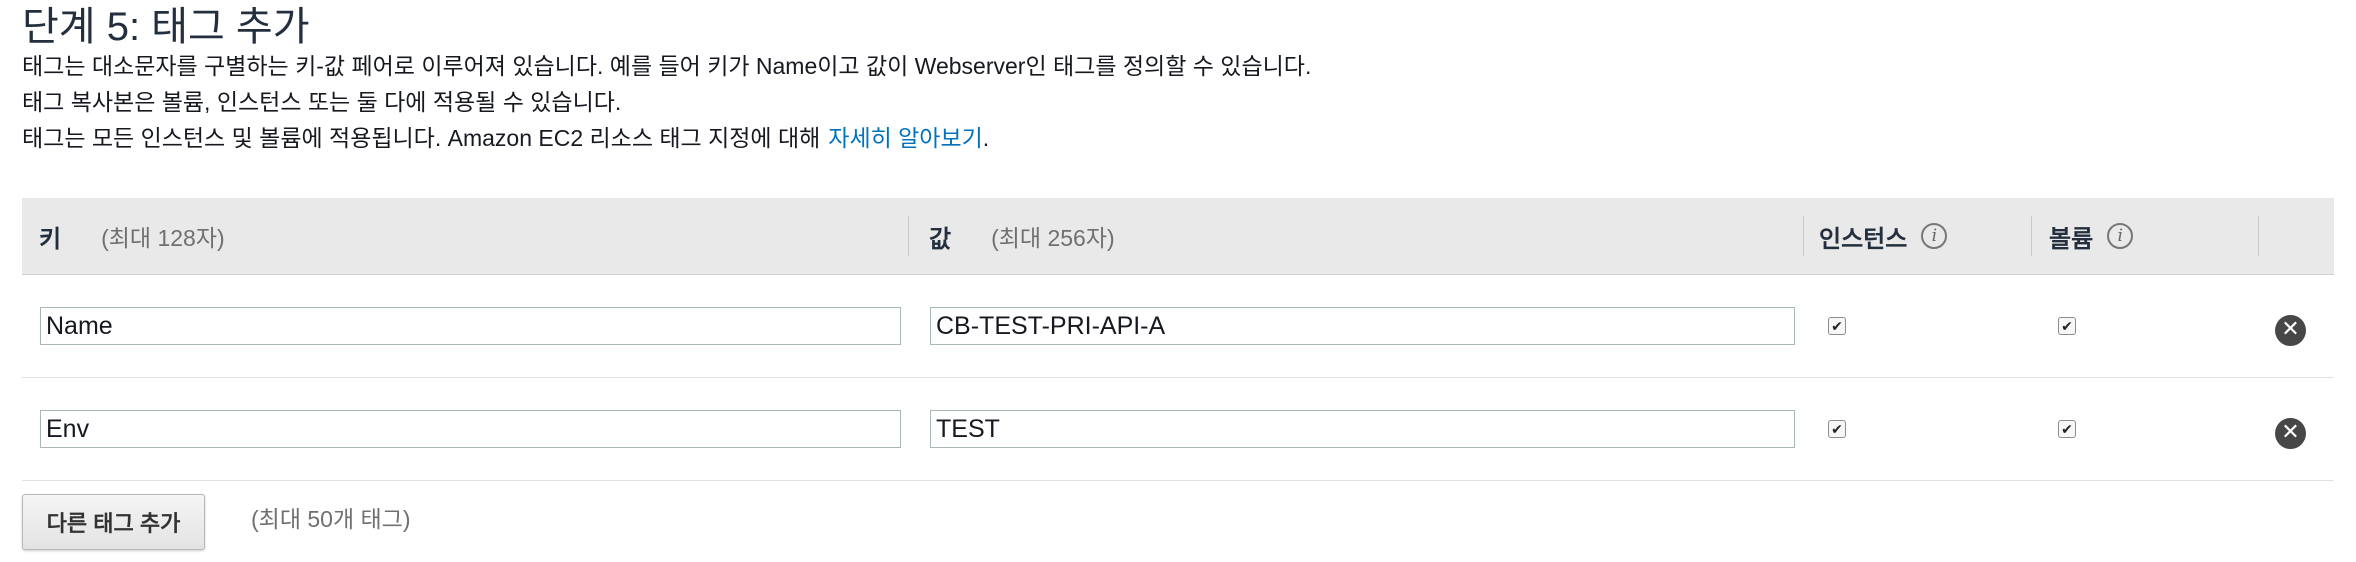  Describe the element at coordinates (905, 138) in the screenshot. I see `learn-more-link: 자세히 알아보기` at that location.